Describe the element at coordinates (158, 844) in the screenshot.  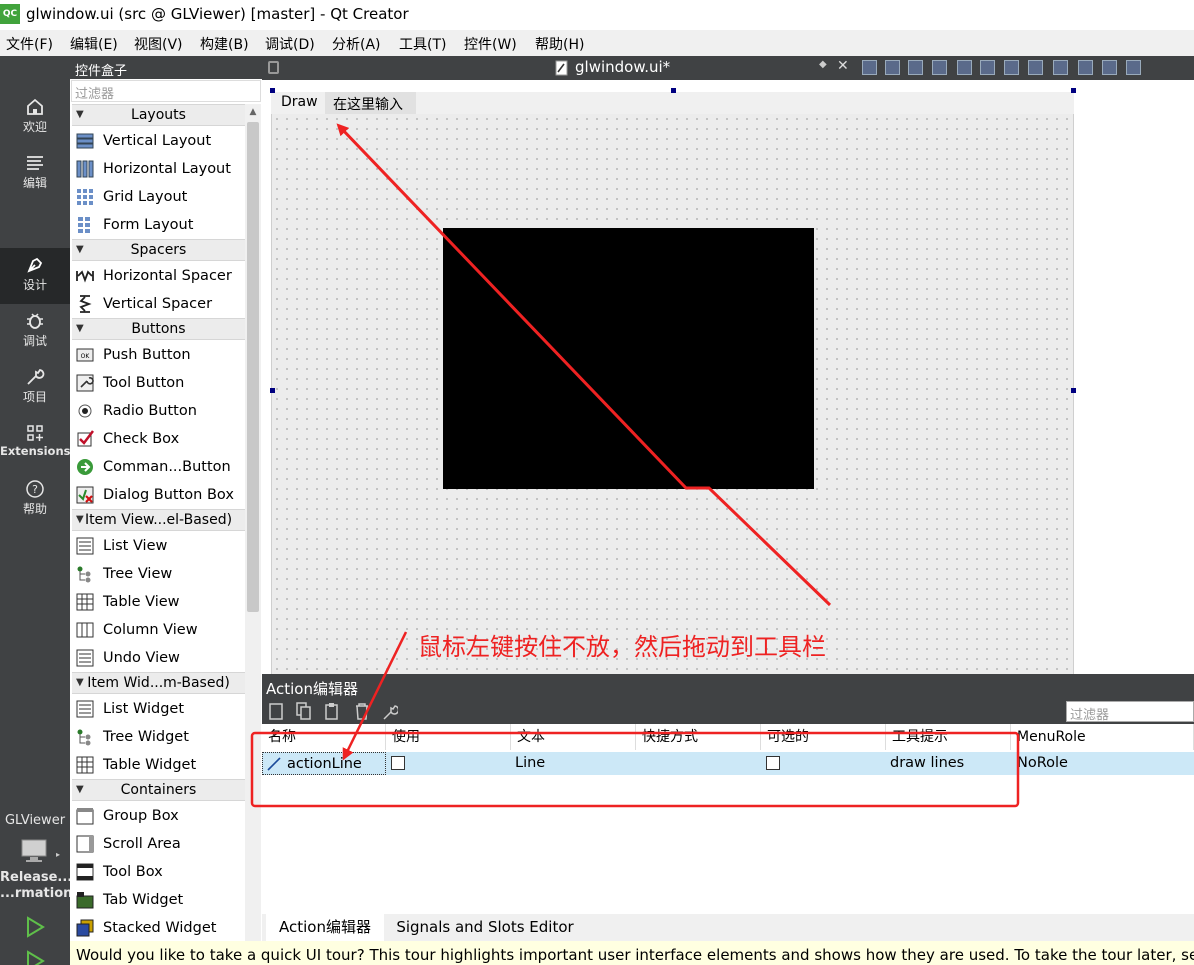
I see `widget-scroll-area: Scroll Area` at that location.